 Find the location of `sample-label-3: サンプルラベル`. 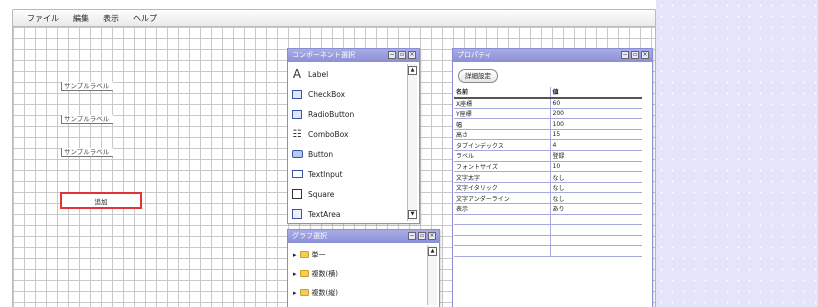

sample-label-3: サンプルラベル is located at coordinates (87, 152).